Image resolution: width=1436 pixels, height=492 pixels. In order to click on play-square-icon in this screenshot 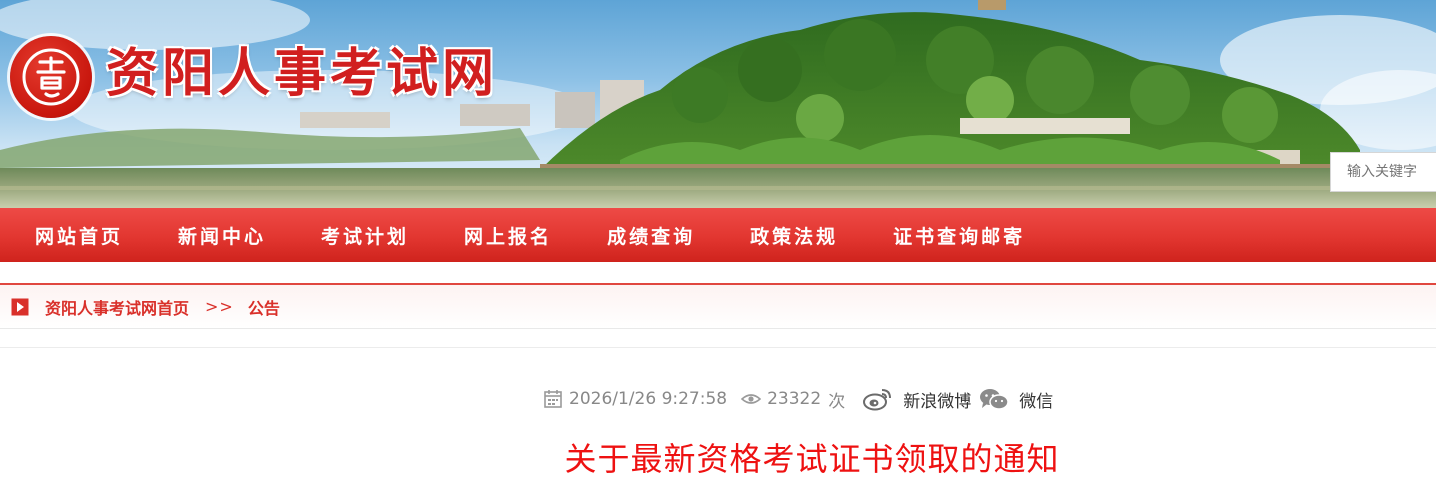, I will do `click(20, 307)`.